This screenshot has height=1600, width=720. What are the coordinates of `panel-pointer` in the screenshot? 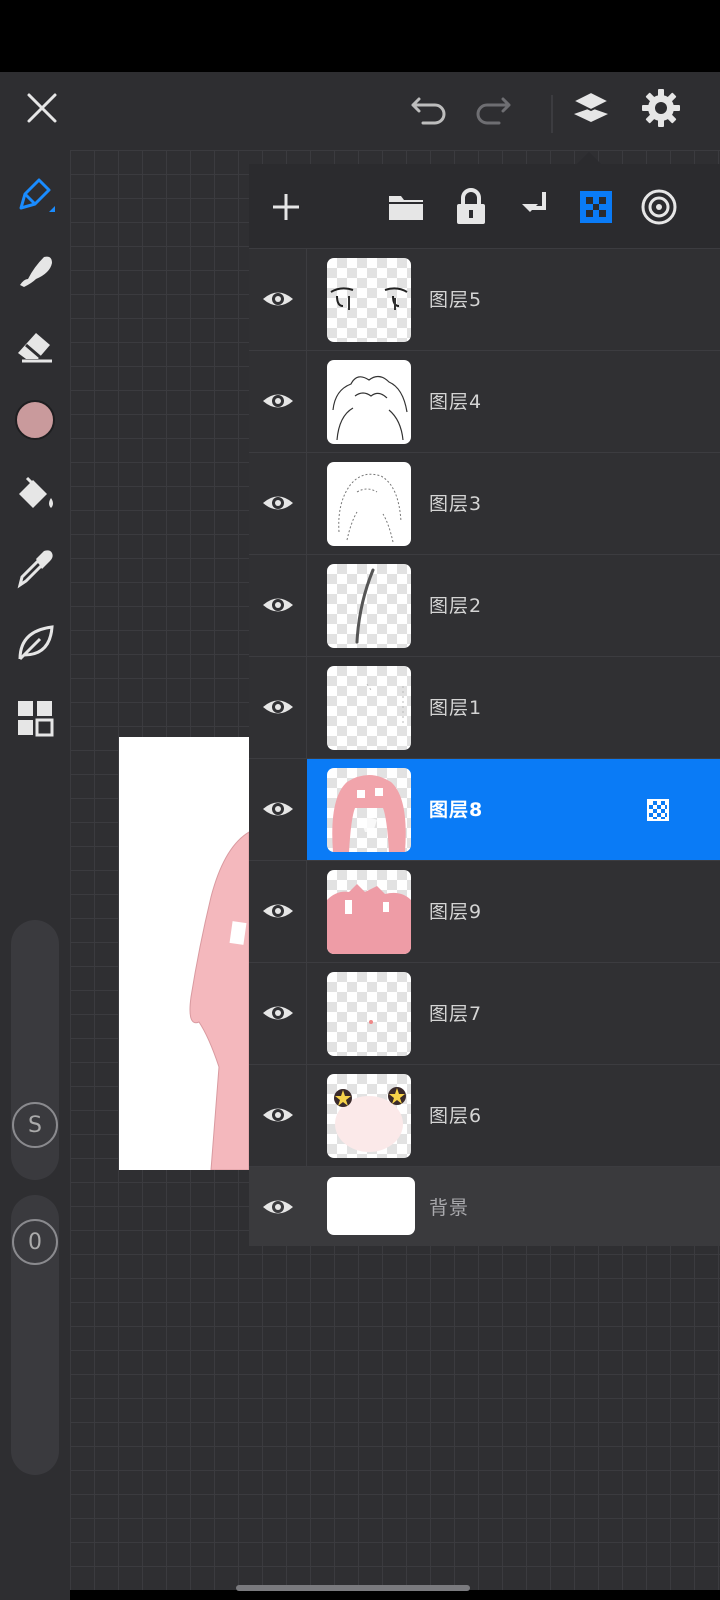 It's located at (589, 158).